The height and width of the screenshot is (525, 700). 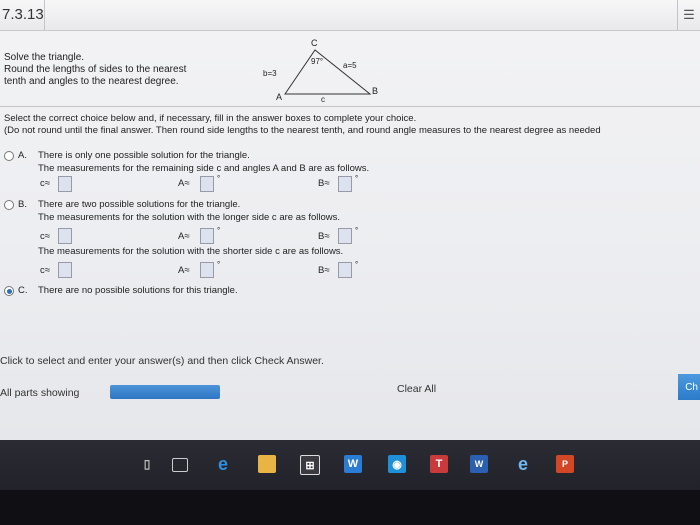 What do you see at coordinates (310, 465) in the screenshot?
I see `store-icon: ⊞` at bounding box center [310, 465].